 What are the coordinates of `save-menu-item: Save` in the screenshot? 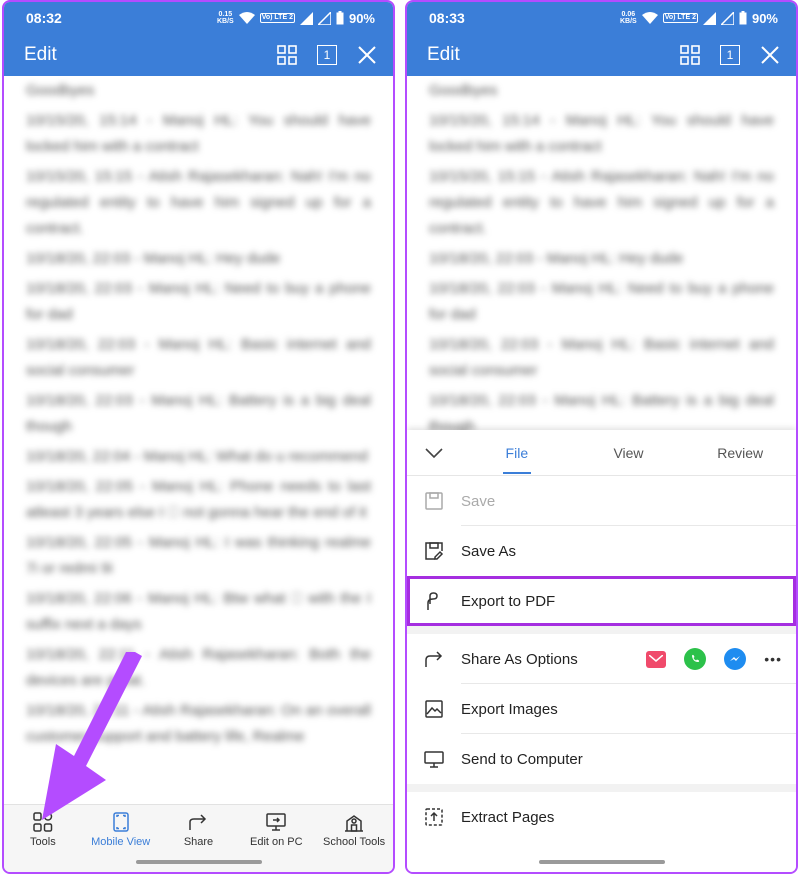 It's located at (601, 501).